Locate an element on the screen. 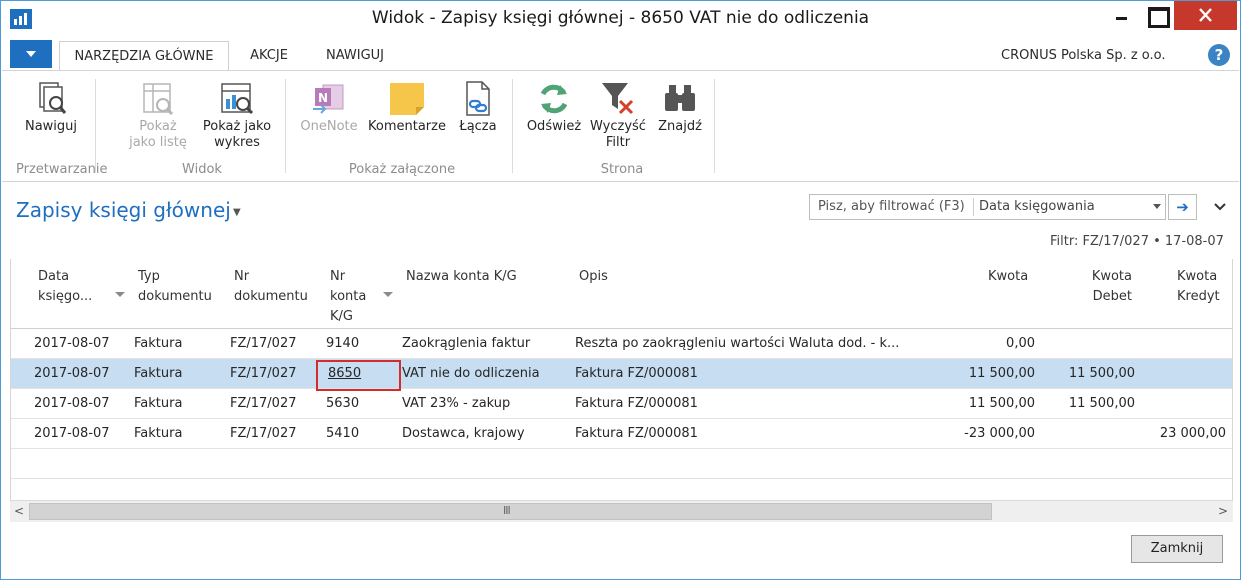 The image size is (1241, 580). col-header-text: Kredyt is located at coordinates (1198, 296).